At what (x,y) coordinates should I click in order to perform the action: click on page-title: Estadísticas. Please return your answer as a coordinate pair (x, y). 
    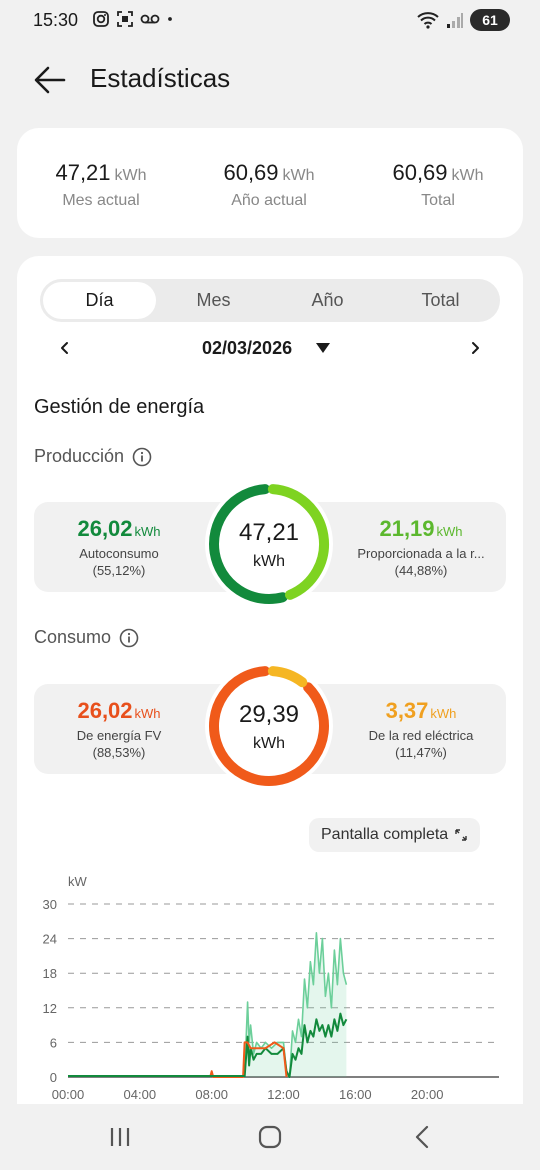
    Looking at the image, I should click on (160, 78).